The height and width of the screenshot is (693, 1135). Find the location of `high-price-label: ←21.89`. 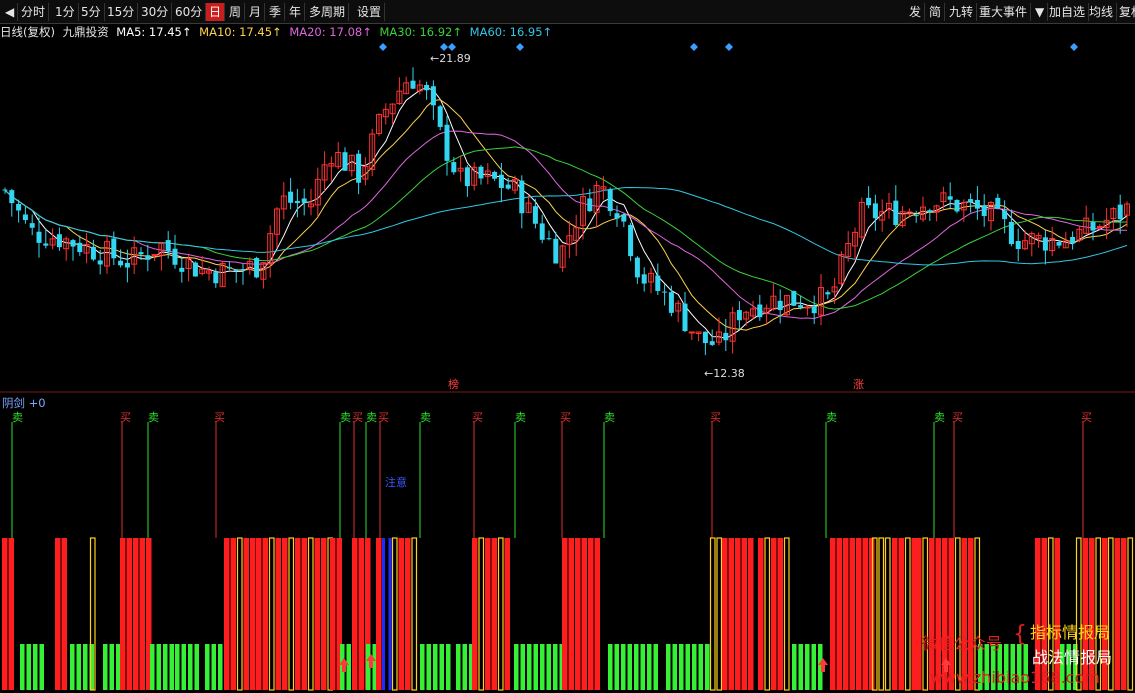

high-price-label: ←21.89 is located at coordinates (450, 58).